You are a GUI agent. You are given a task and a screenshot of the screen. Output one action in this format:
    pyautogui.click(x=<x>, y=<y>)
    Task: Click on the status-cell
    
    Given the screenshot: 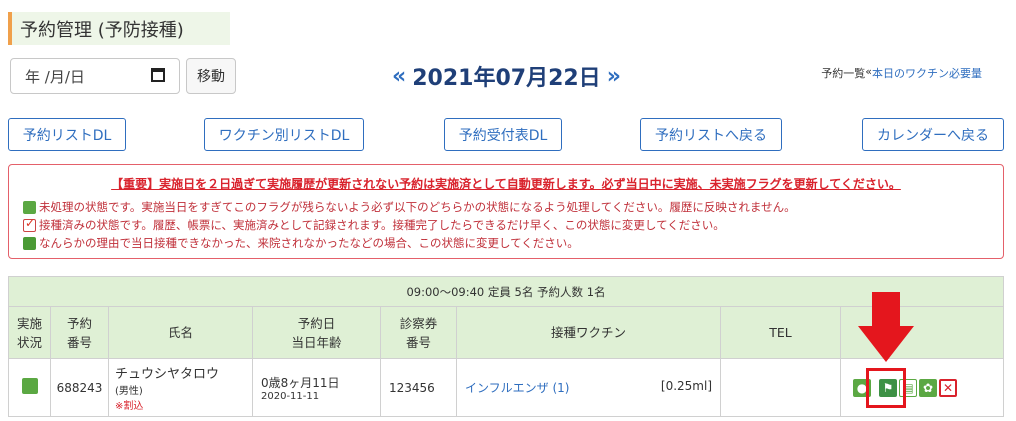 What is the action you would take?
    pyautogui.click(x=29, y=387)
    